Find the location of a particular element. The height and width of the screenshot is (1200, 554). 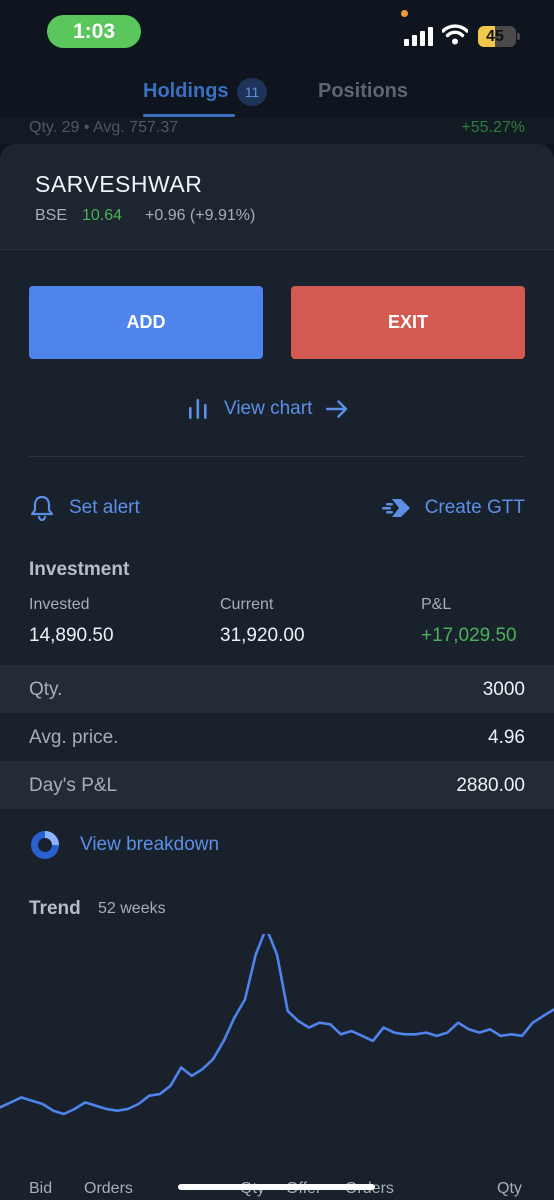

detail-row-qty: Qty. 3000 is located at coordinates (277, 689).